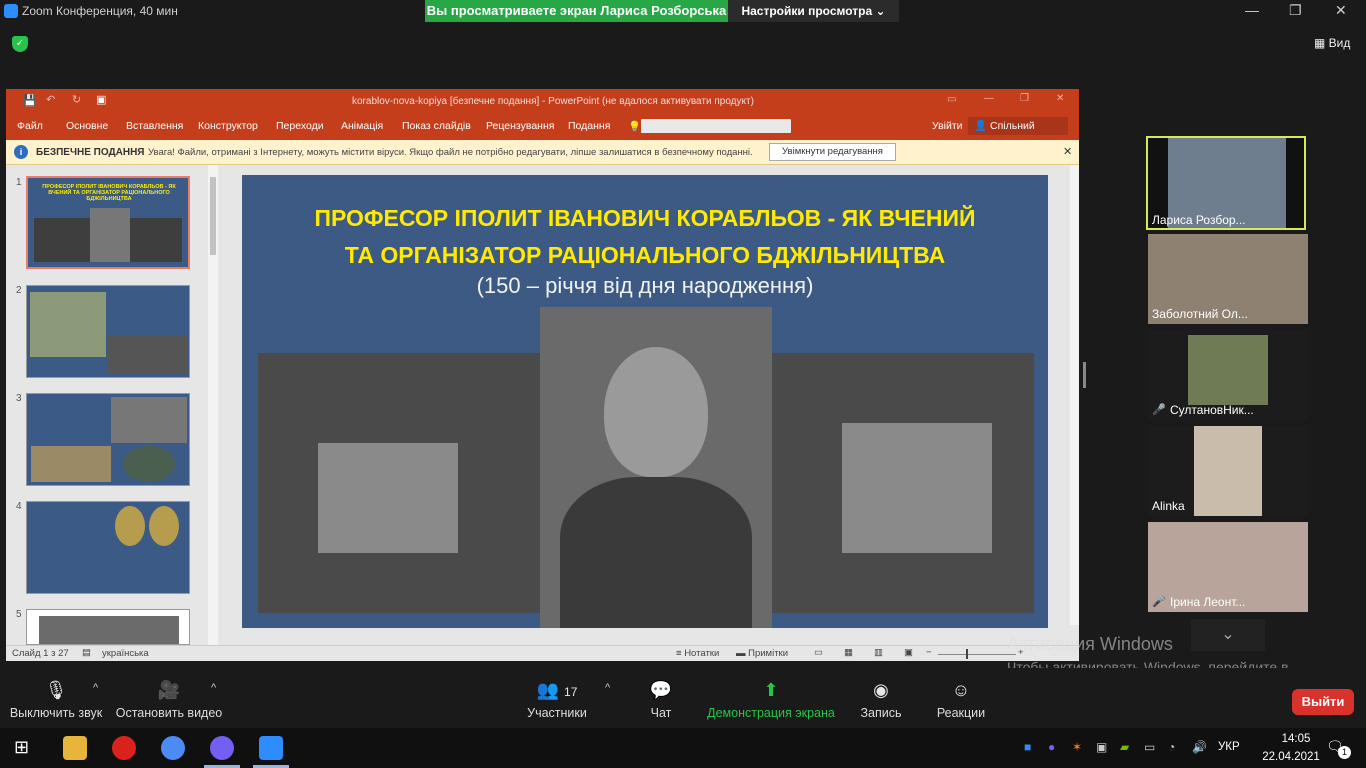 This screenshot has height=768, width=1366. I want to click on ppt-close-icon: ✕, so click(1060, 98).